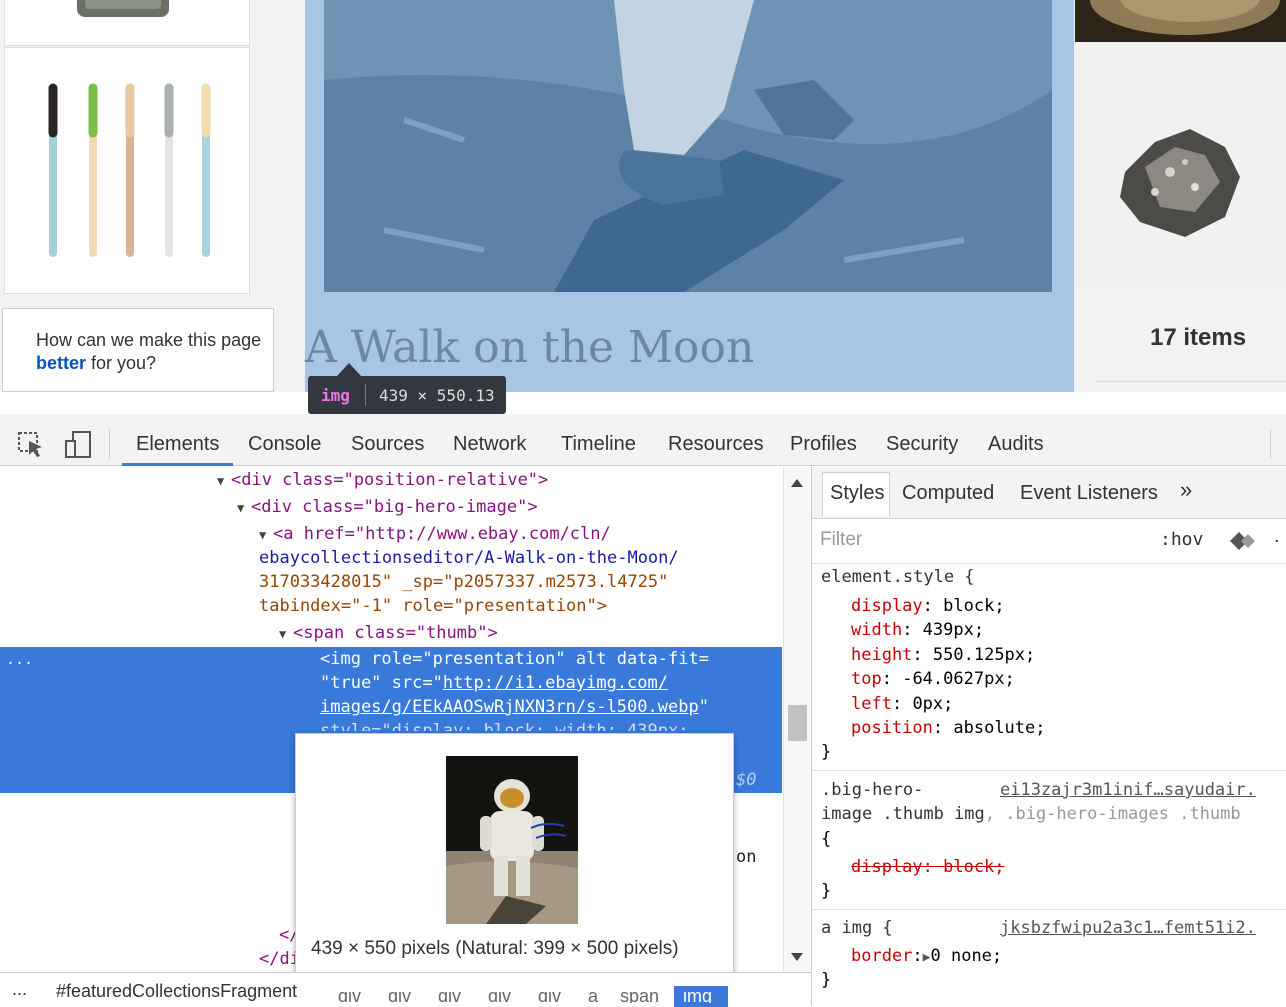  What do you see at coordinates (1049, 542) in the screenshot?
I see `styles-filter-bar: Filter :hov .` at bounding box center [1049, 542].